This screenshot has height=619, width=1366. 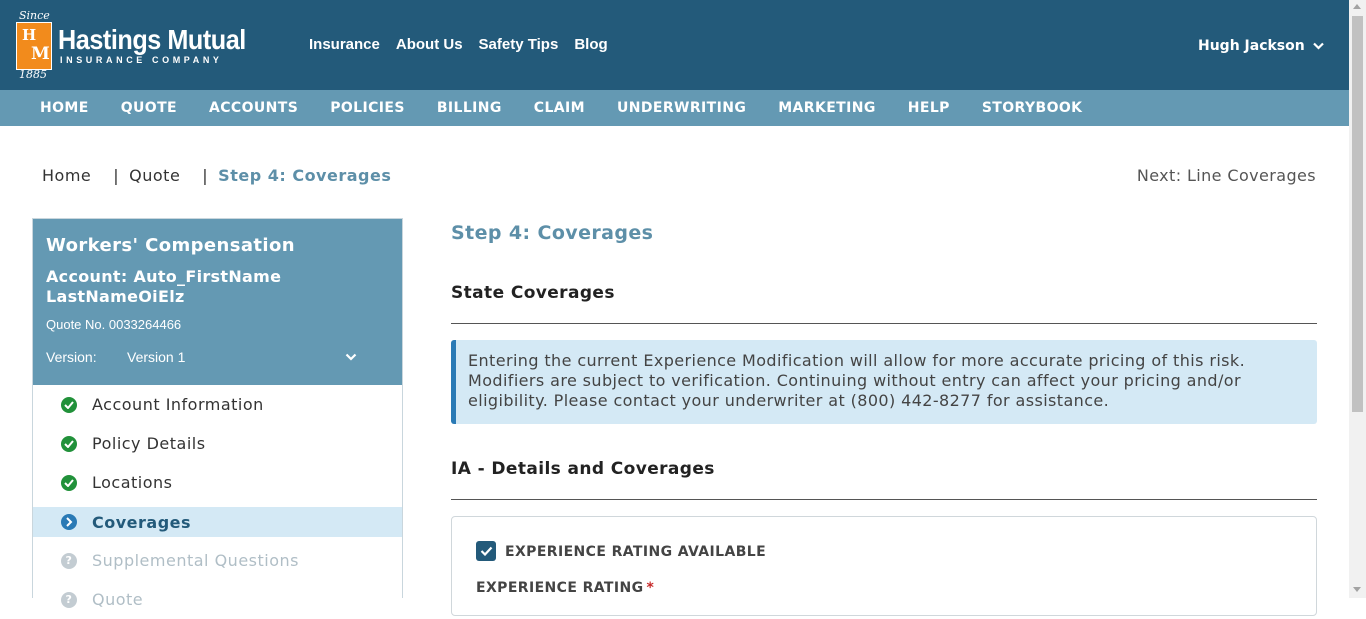 I want to click on page-title: Step 4: Coverages, so click(x=552, y=233).